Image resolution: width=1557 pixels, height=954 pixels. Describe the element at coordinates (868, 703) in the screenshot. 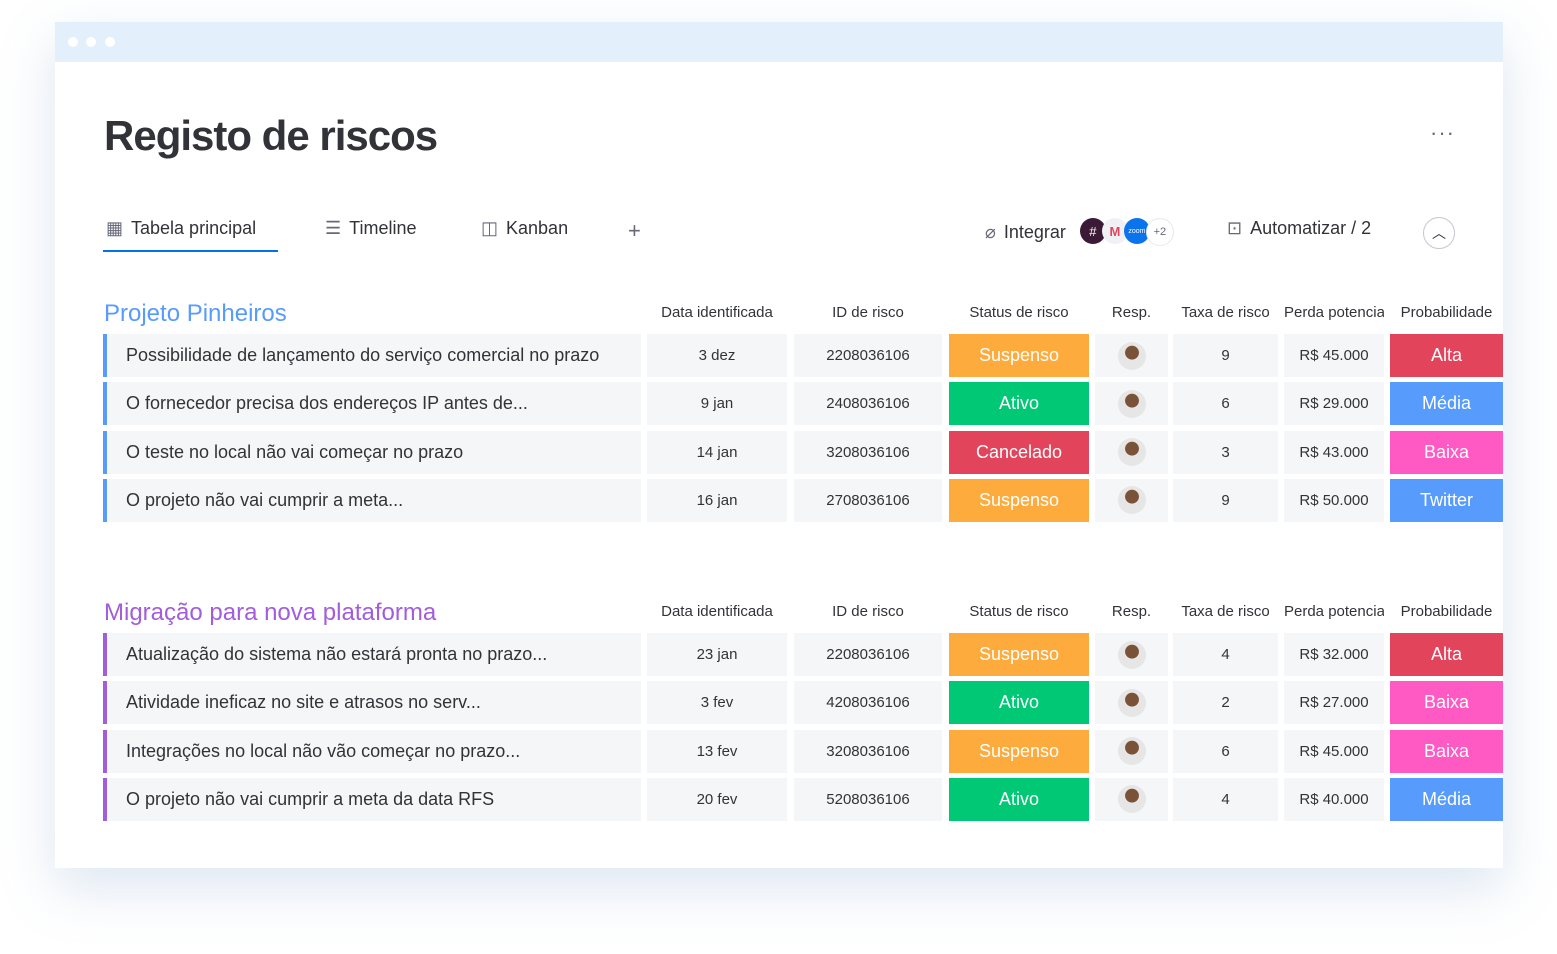

I see `id-cell: 4208036106` at that location.